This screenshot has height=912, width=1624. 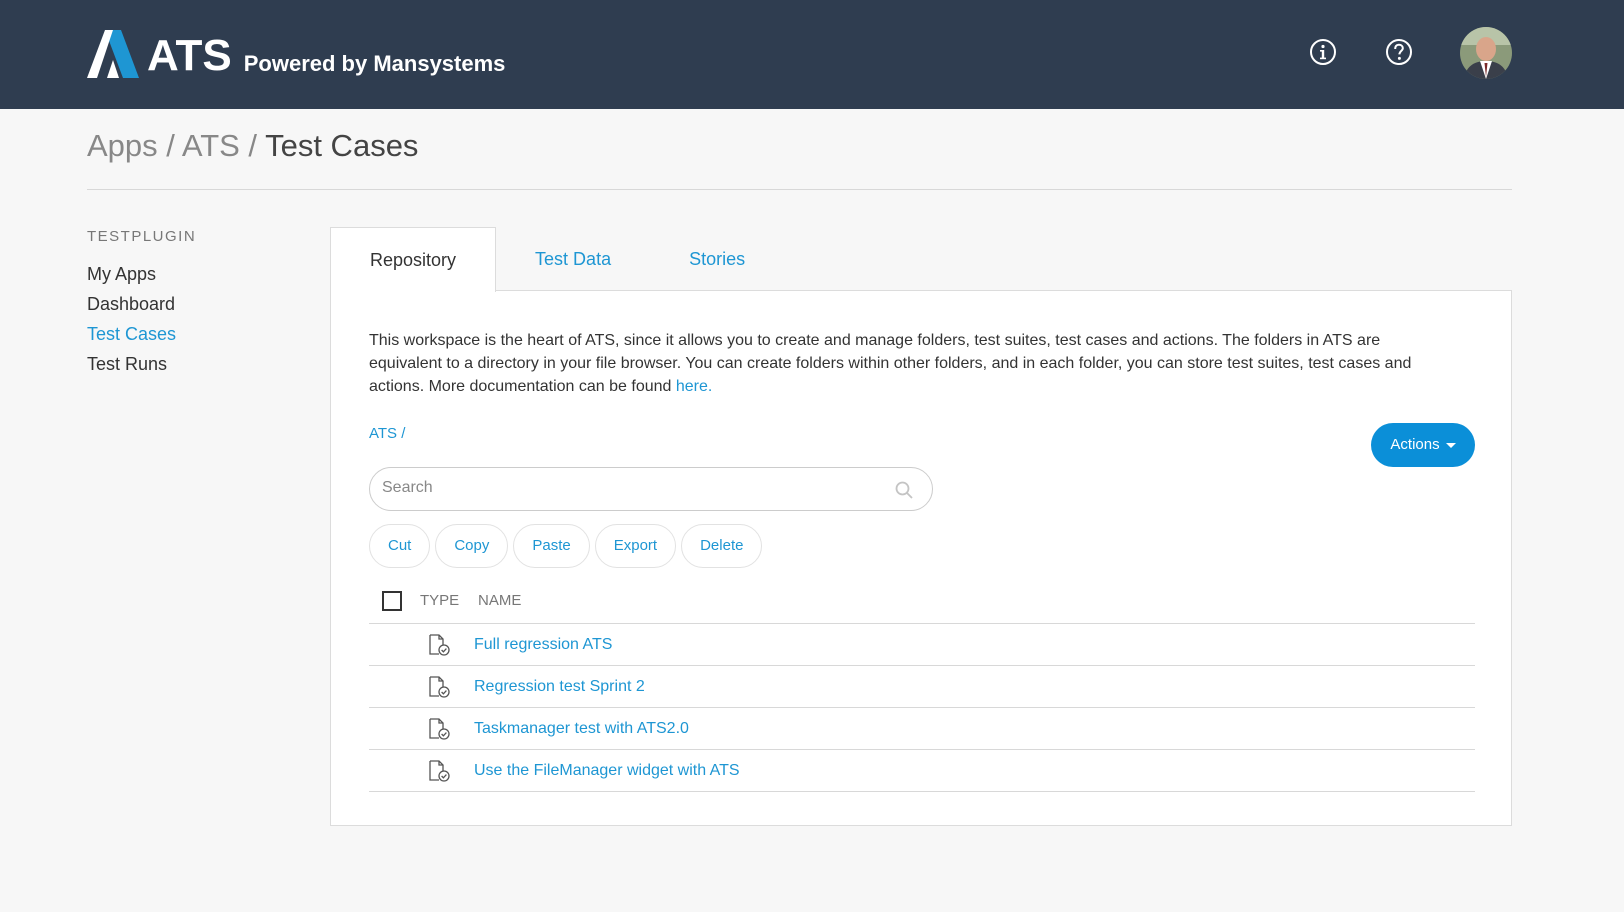 What do you see at coordinates (717, 259) in the screenshot?
I see `tab-stories: Stories` at bounding box center [717, 259].